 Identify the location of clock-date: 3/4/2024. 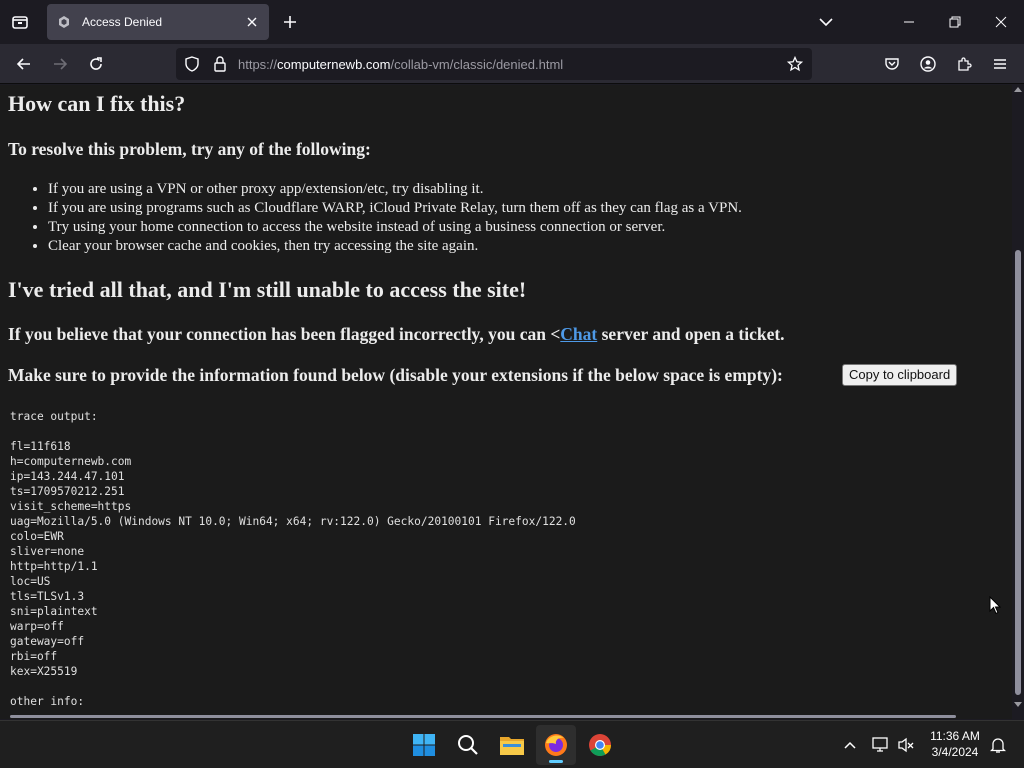
(955, 752).